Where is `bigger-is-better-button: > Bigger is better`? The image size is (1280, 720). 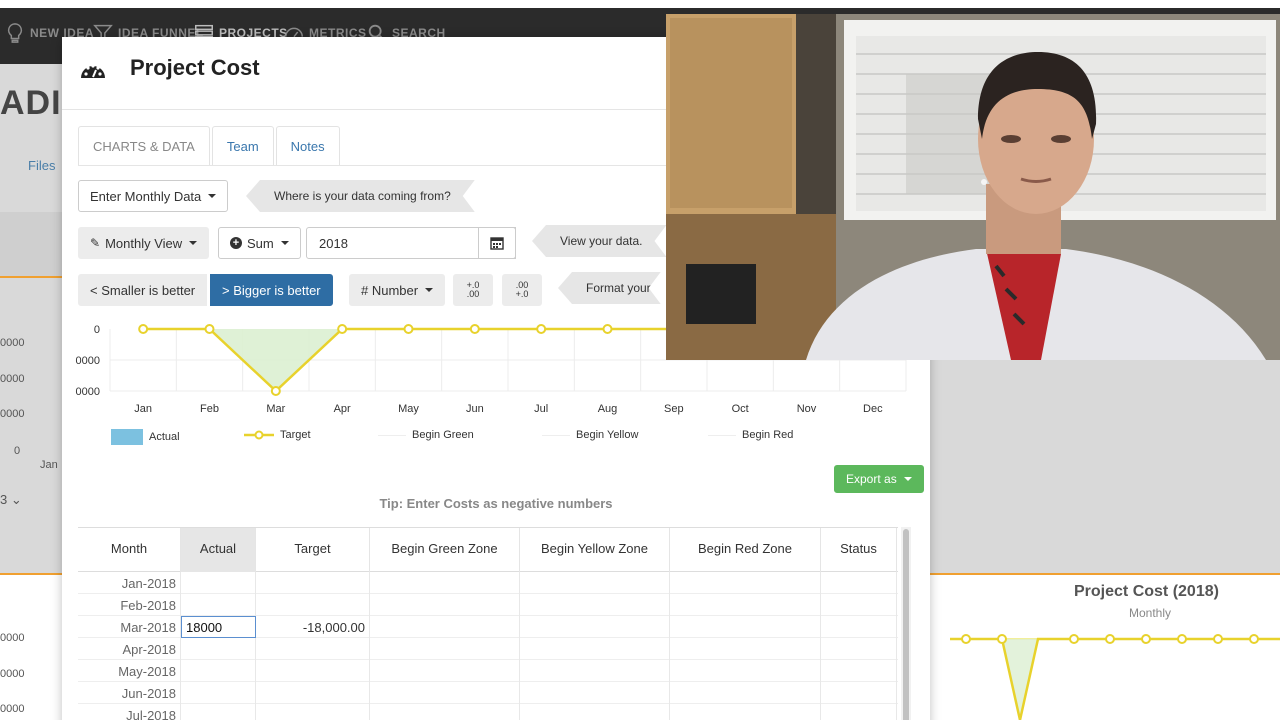 bigger-is-better-button: > Bigger is better is located at coordinates (271, 290).